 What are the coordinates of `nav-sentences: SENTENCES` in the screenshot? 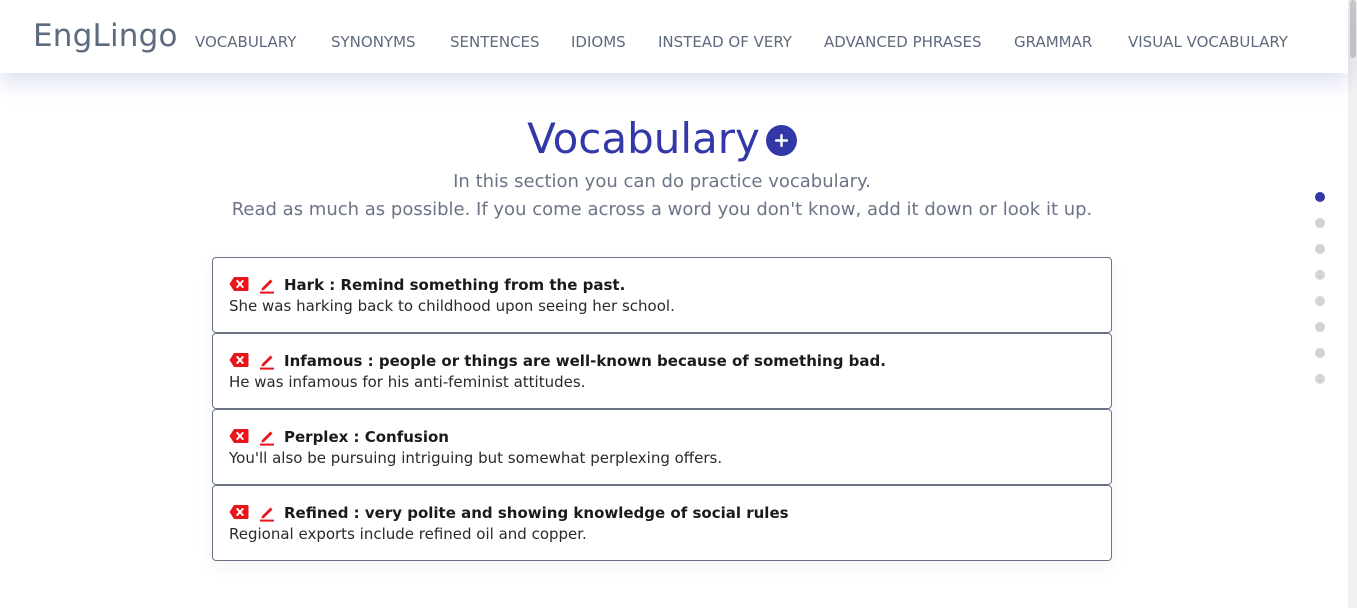 It's located at (495, 42).